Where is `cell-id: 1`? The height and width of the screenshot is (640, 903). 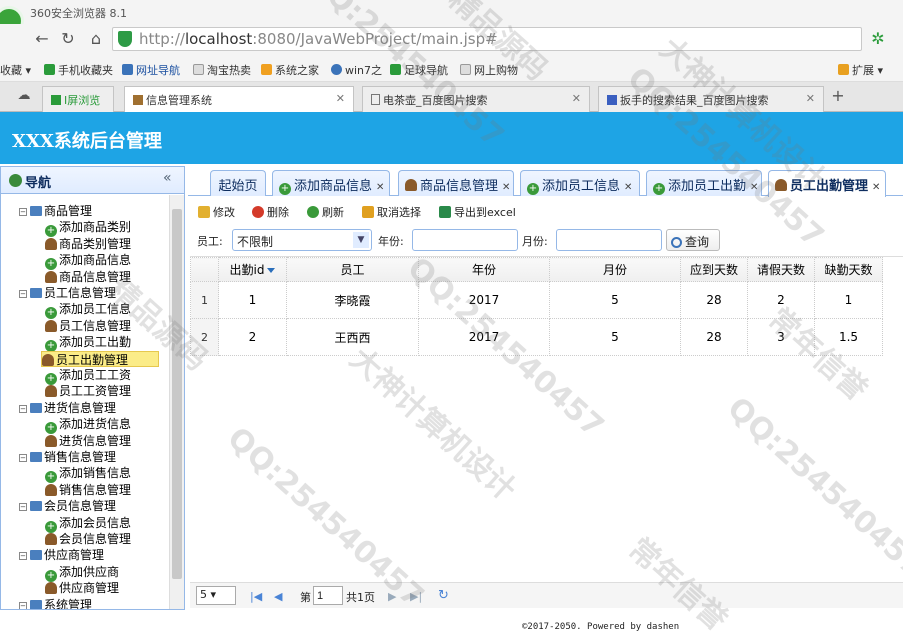 cell-id: 1 is located at coordinates (252, 300).